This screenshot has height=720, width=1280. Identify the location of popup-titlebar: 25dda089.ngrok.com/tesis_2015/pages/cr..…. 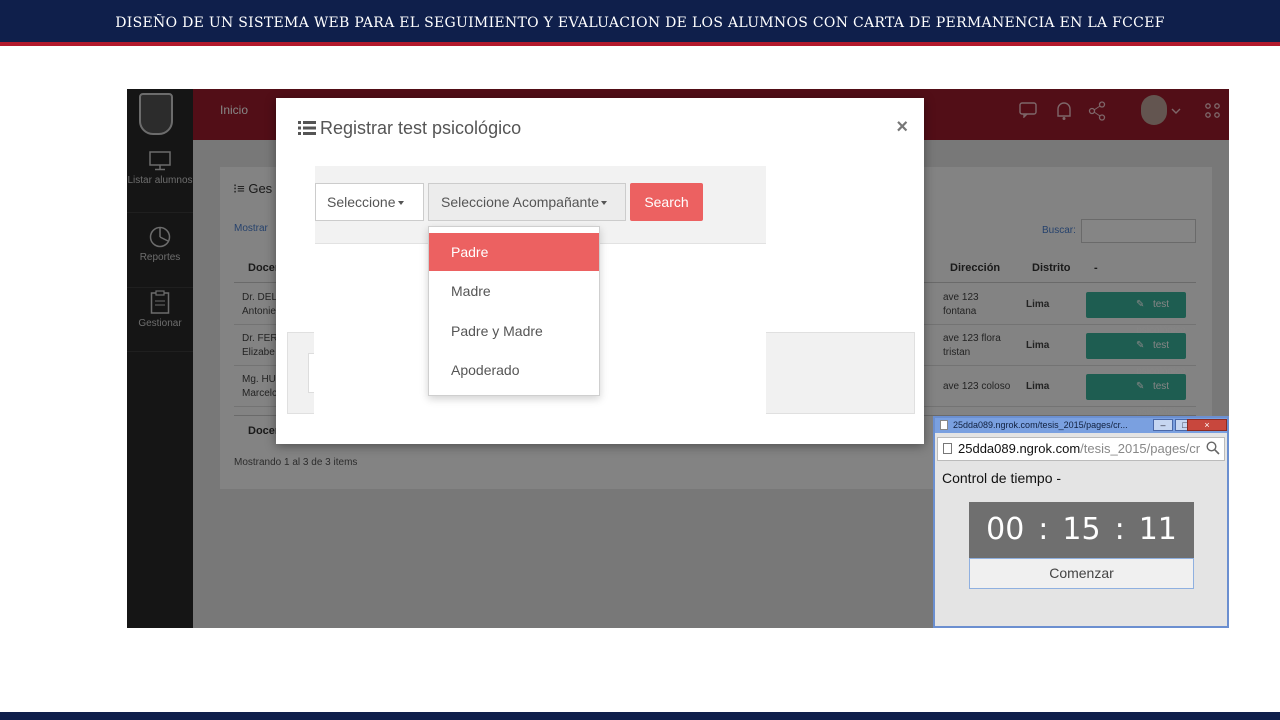
(1081, 425).